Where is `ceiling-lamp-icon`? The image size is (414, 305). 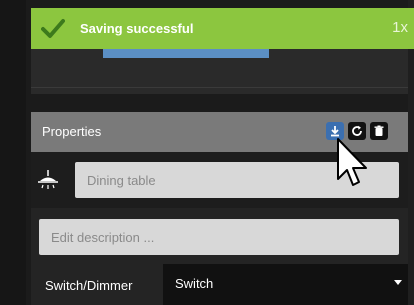 ceiling-lamp-icon is located at coordinates (48, 179).